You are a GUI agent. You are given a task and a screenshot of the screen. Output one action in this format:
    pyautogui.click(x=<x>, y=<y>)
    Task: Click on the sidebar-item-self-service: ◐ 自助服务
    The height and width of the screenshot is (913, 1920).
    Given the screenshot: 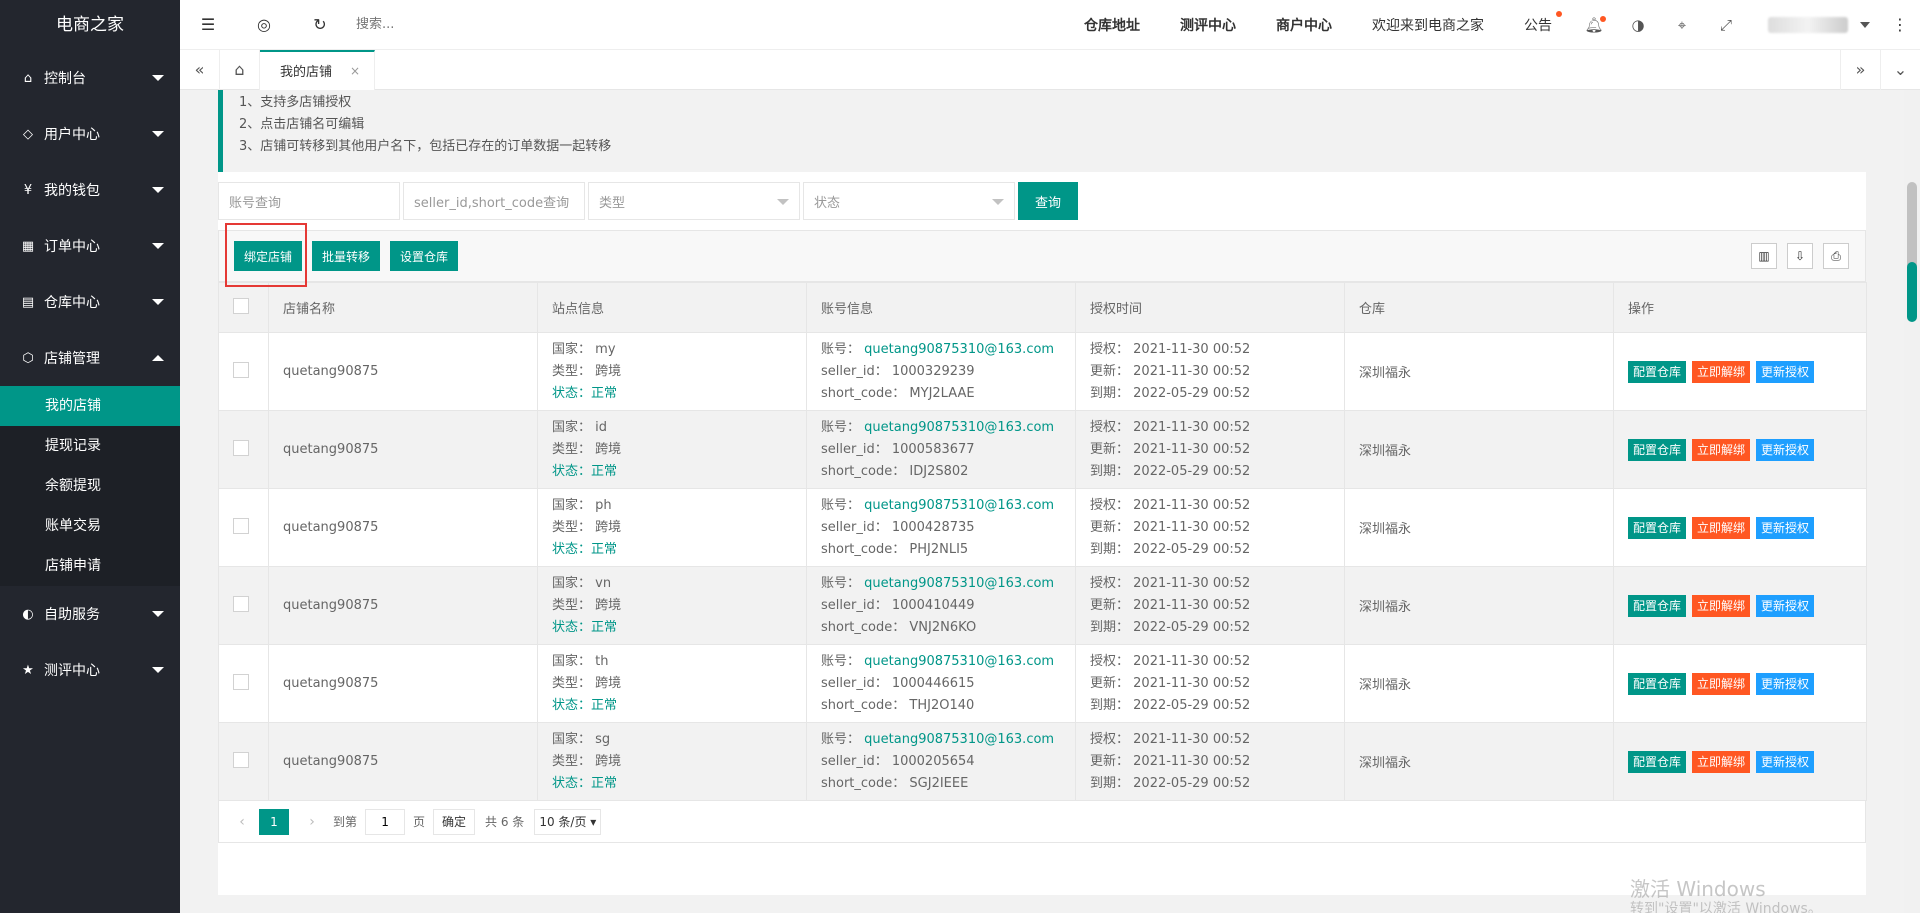 What is the action you would take?
    pyautogui.click(x=90, y=614)
    